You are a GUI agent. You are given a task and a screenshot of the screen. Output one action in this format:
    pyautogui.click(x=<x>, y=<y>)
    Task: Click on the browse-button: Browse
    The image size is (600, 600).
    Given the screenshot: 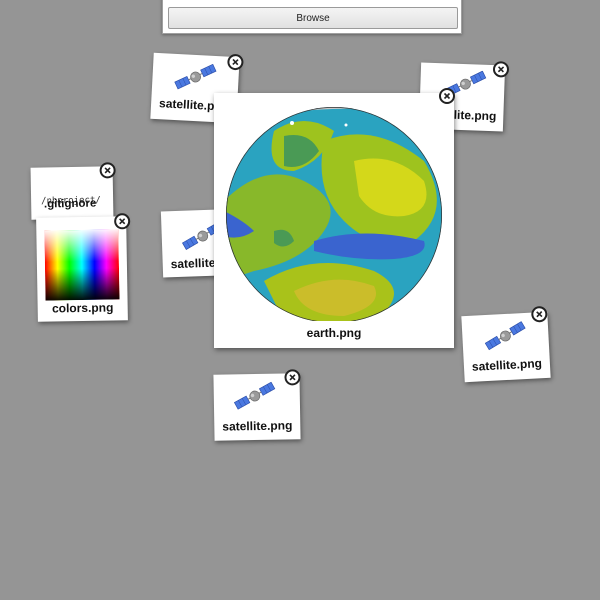 What is the action you would take?
    pyautogui.click(x=313, y=18)
    